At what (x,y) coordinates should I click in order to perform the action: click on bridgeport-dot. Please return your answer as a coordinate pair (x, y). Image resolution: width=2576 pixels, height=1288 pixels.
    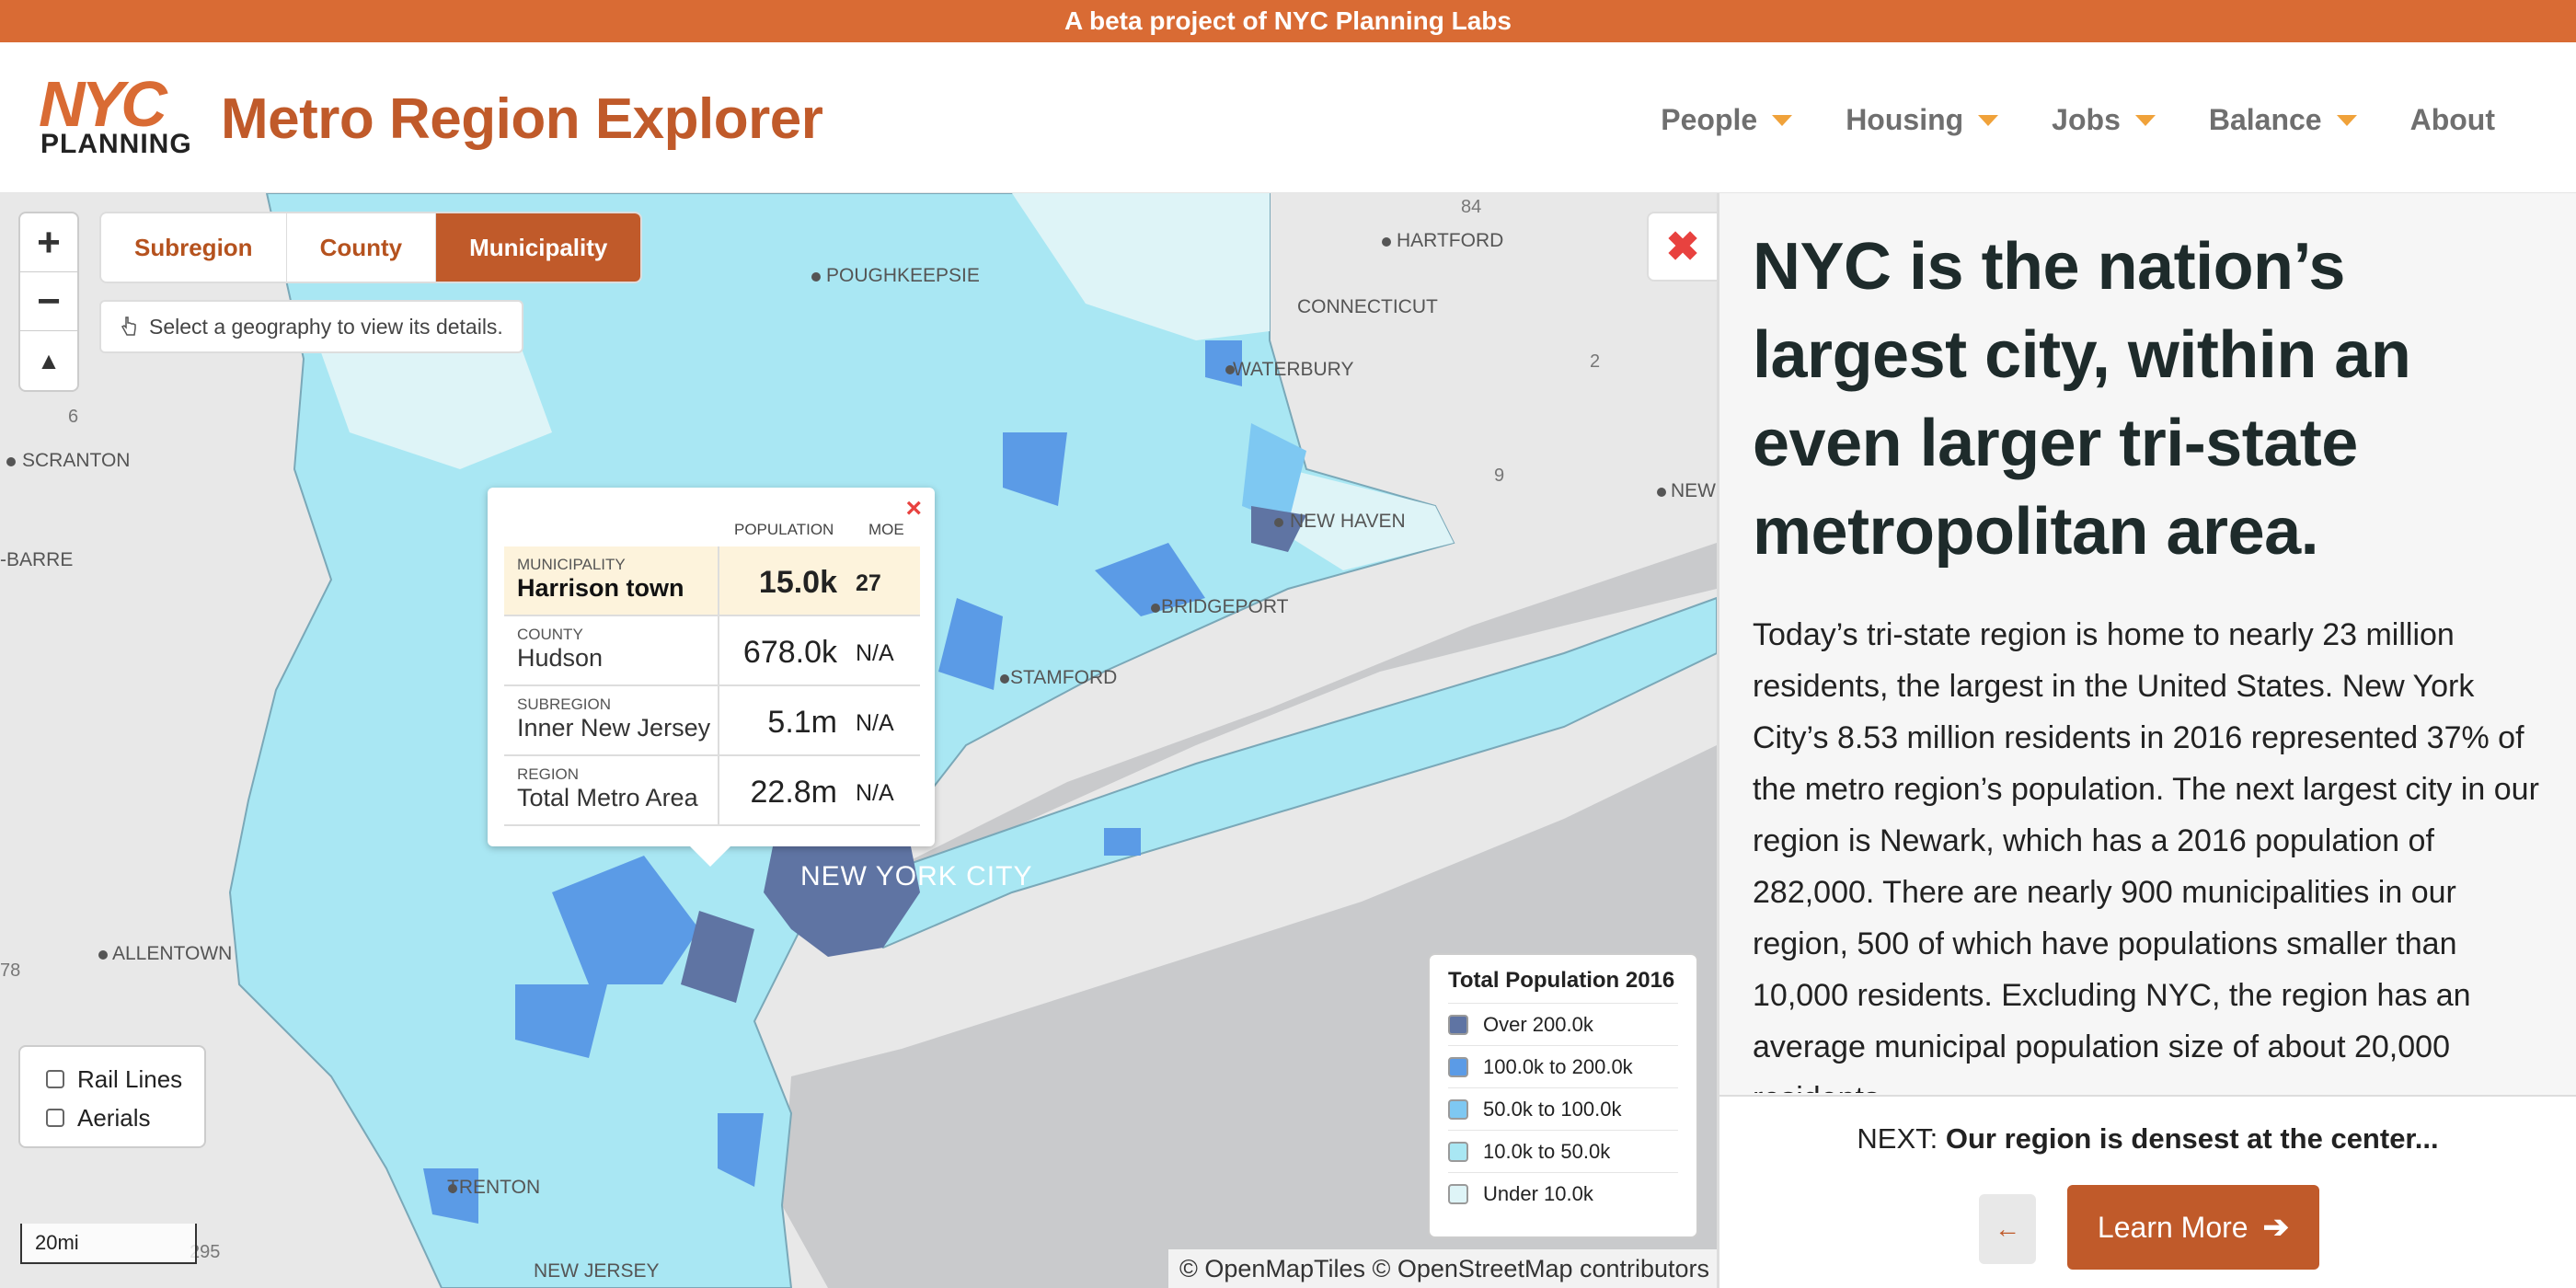
    Looking at the image, I should click on (1155, 608).